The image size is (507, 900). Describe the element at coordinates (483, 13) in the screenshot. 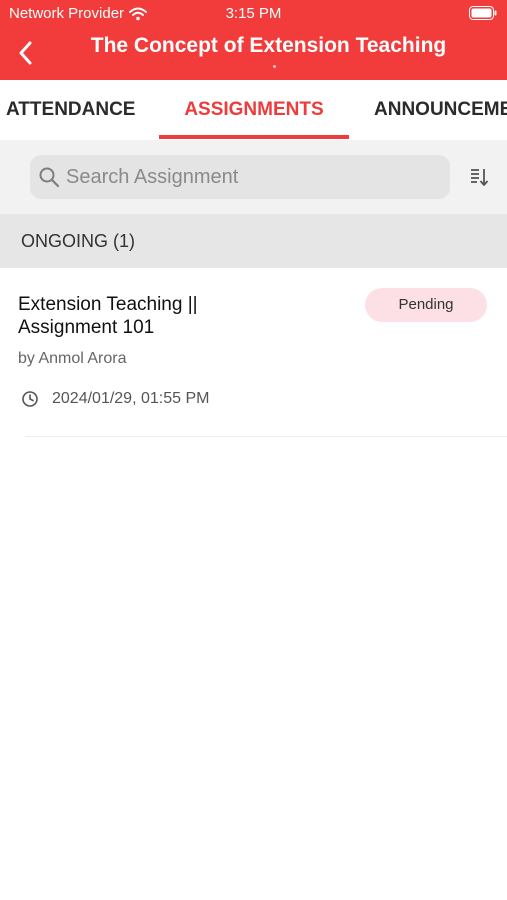

I see `battery-icon` at that location.